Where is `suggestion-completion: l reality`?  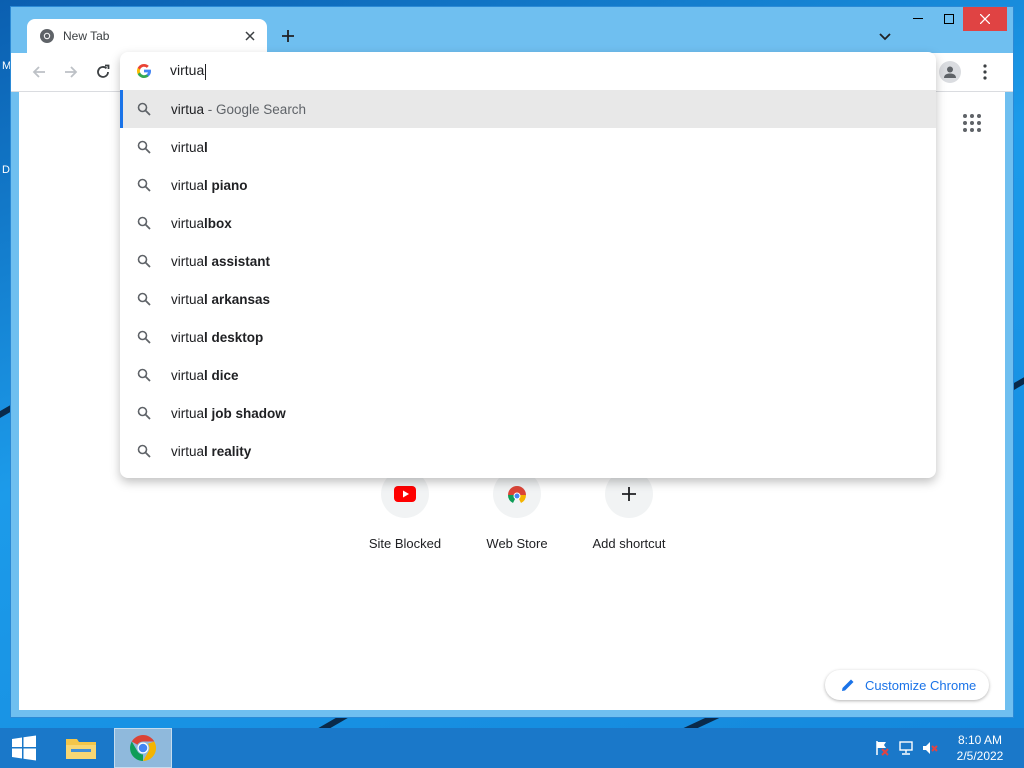
suggestion-completion: l reality is located at coordinates (228, 451).